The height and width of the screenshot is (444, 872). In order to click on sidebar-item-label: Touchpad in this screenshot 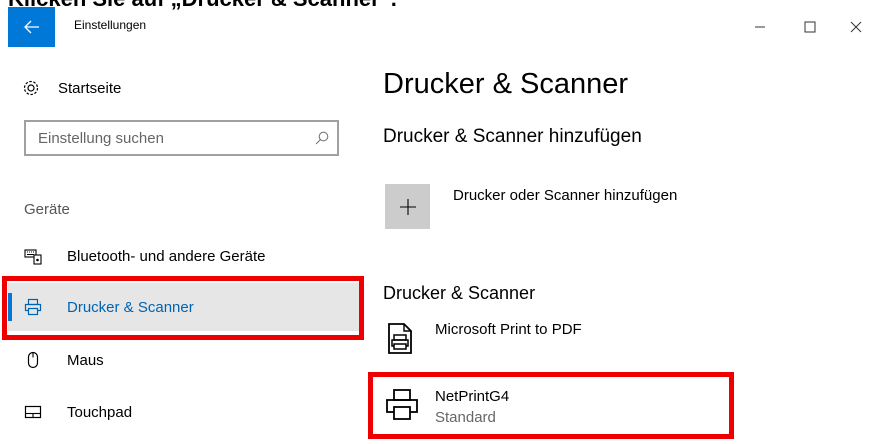, I will do `click(100, 412)`.